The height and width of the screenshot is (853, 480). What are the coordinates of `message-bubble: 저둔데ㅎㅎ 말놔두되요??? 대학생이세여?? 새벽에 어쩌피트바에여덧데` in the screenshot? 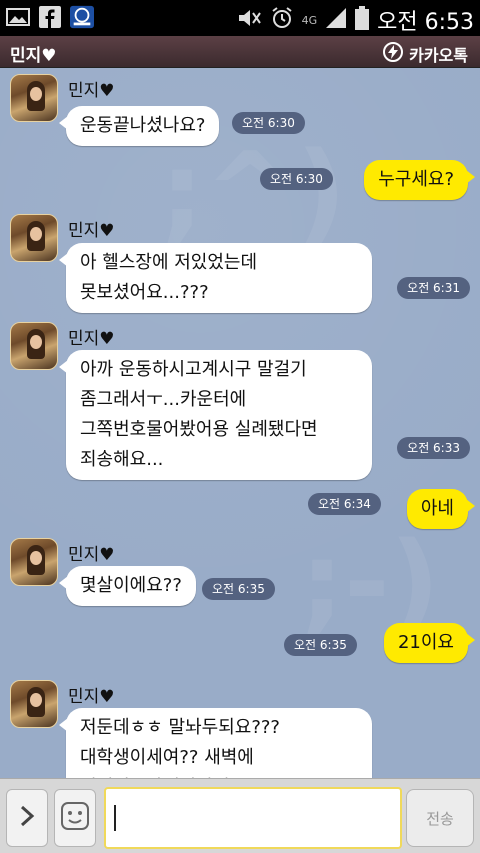 It's located at (215, 743).